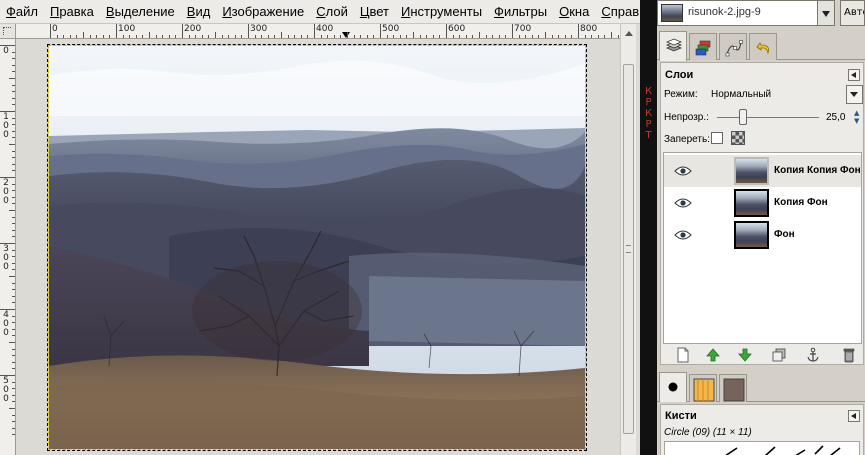  What do you see at coordinates (745, 355) in the screenshot?
I see `lower-layer-icon` at bounding box center [745, 355].